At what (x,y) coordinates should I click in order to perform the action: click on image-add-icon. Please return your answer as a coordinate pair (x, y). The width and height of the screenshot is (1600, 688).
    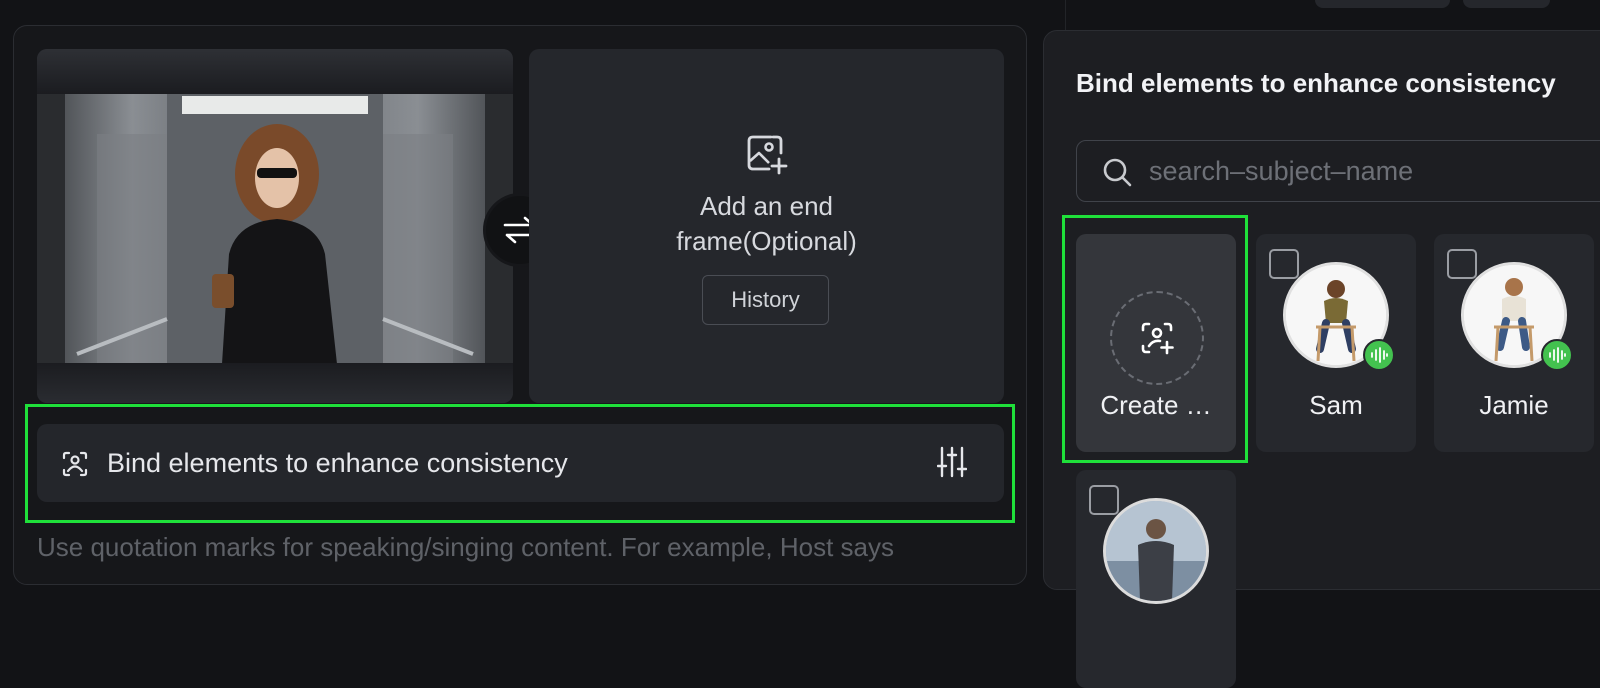
    Looking at the image, I should click on (767, 155).